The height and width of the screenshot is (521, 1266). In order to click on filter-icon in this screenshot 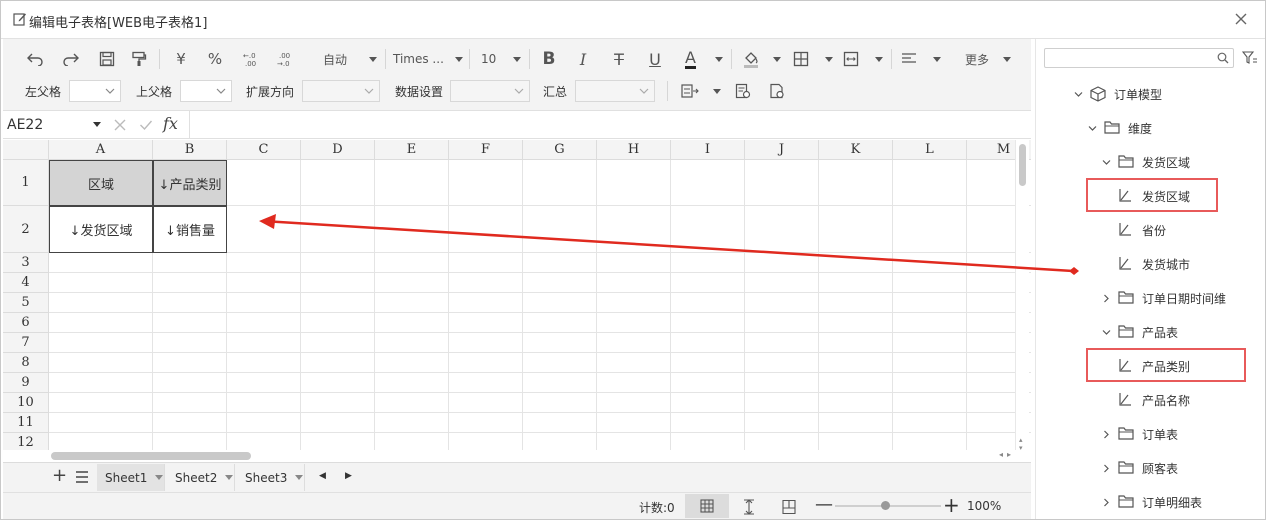, I will do `click(1250, 58)`.